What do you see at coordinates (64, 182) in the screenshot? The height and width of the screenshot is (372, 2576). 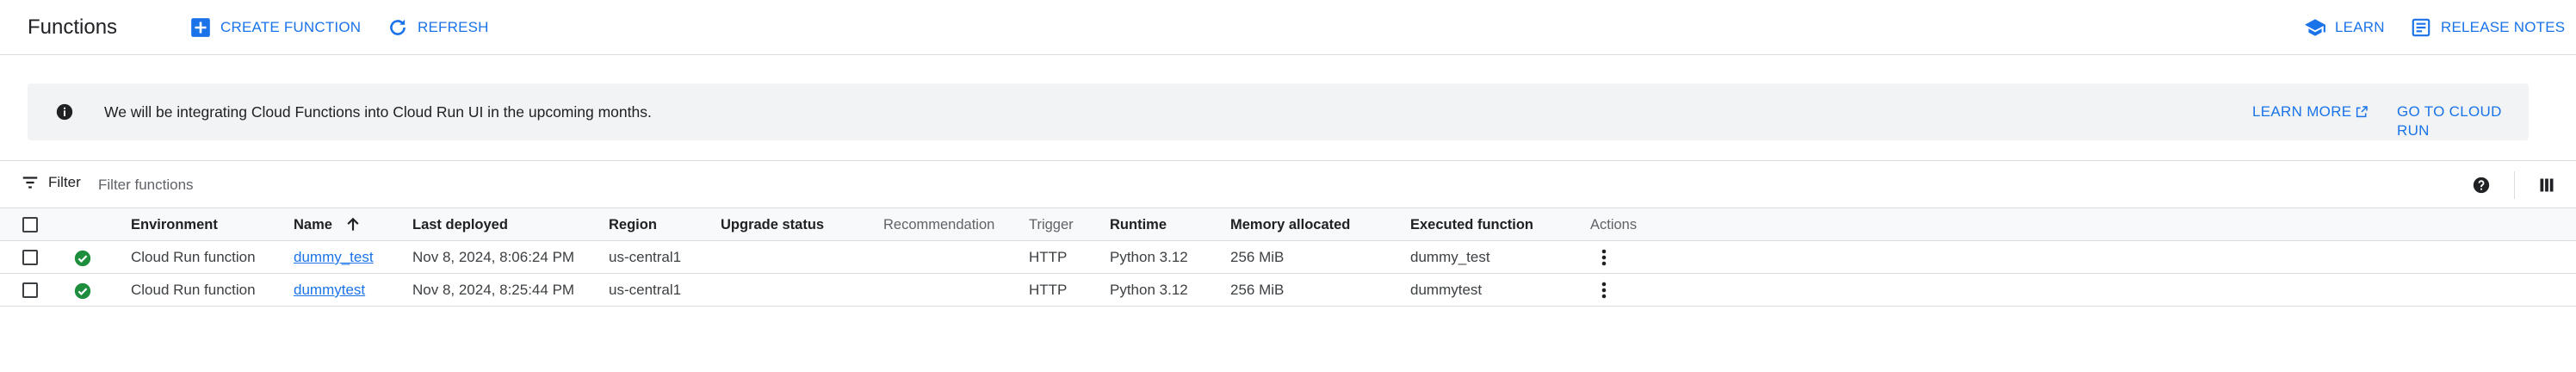 I see `filter-label: Filter` at bounding box center [64, 182].